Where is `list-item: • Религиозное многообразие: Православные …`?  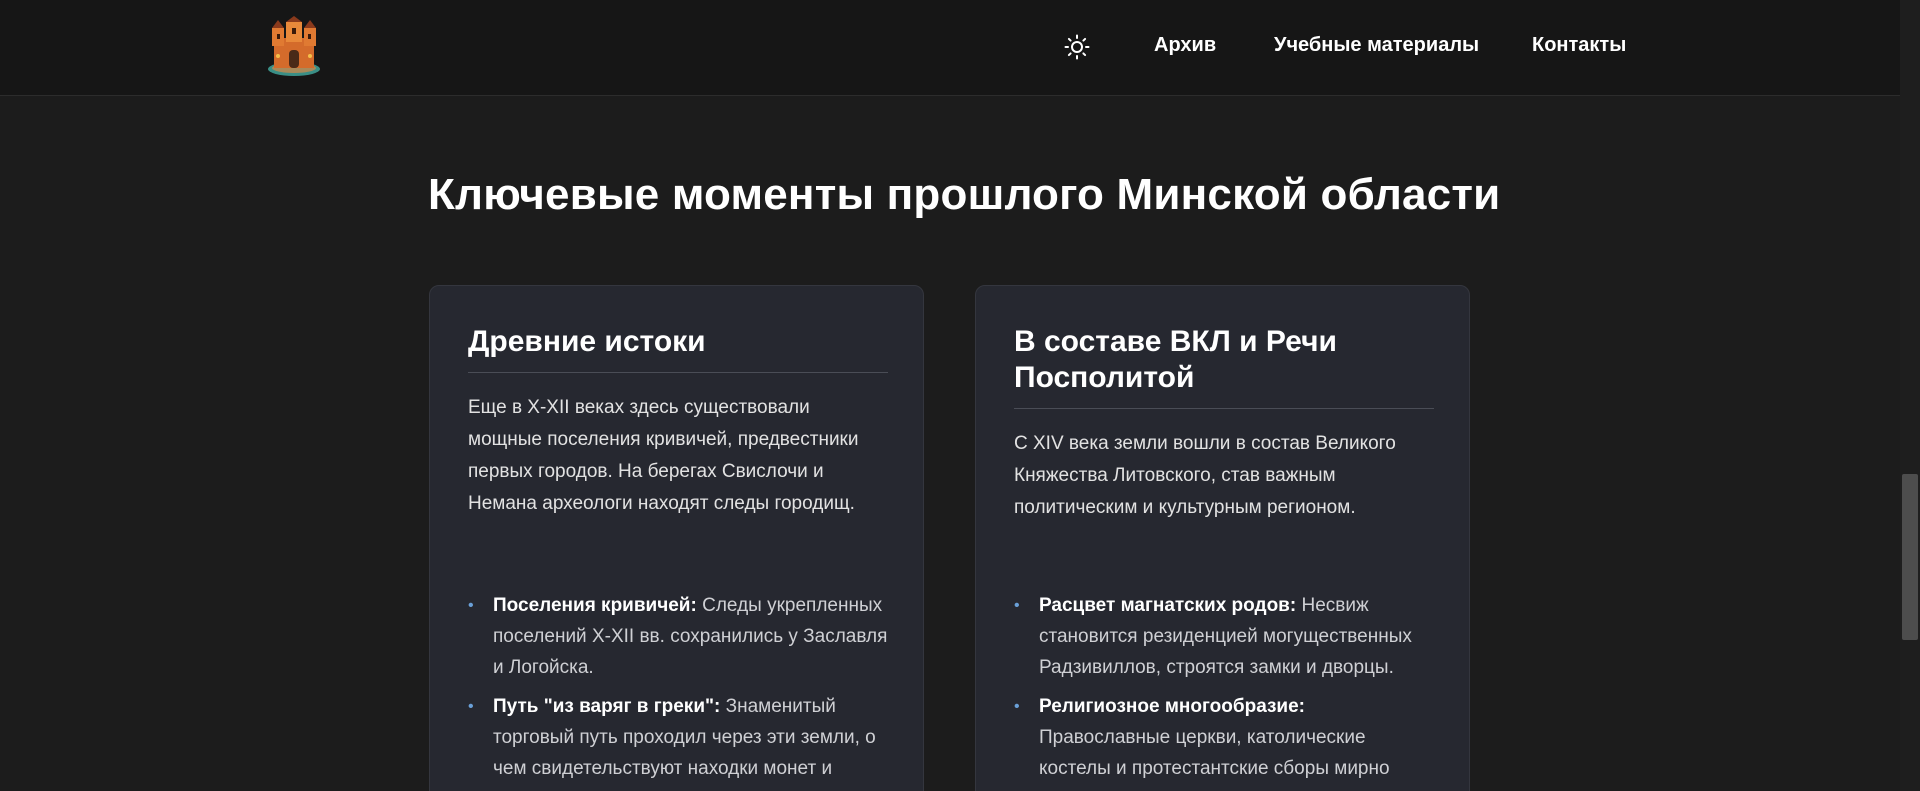 list-item: • Религиозное многообразие: Православные … is located at coordinates (1226, 737).